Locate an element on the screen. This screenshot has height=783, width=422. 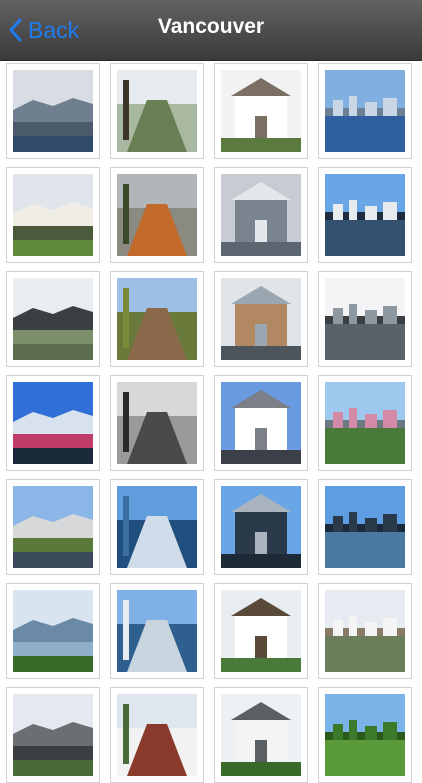
photo-thumbnail-glass-towers is located at coordinates (365, 319).